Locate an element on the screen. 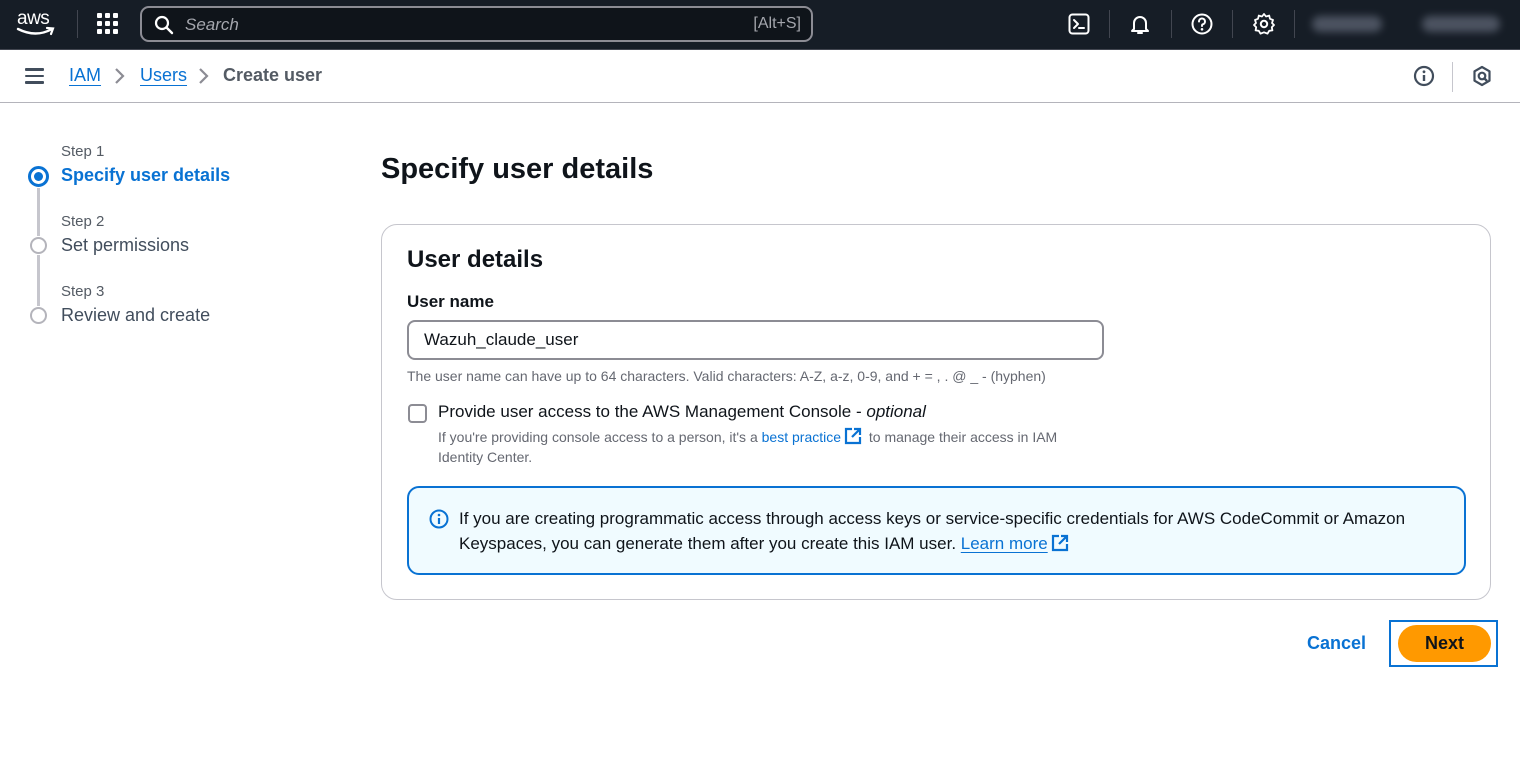  aws-smile-icon is located at coordinates (35, 31).